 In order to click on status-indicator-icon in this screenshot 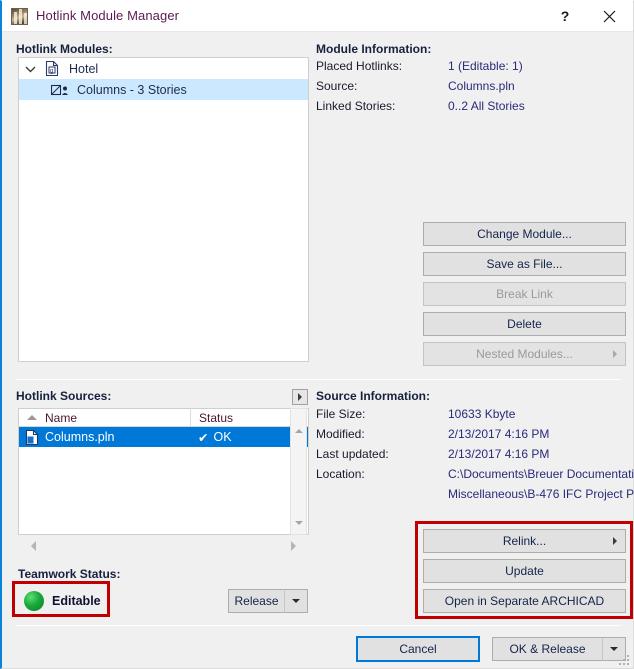, I will do `click(34, 601)`.